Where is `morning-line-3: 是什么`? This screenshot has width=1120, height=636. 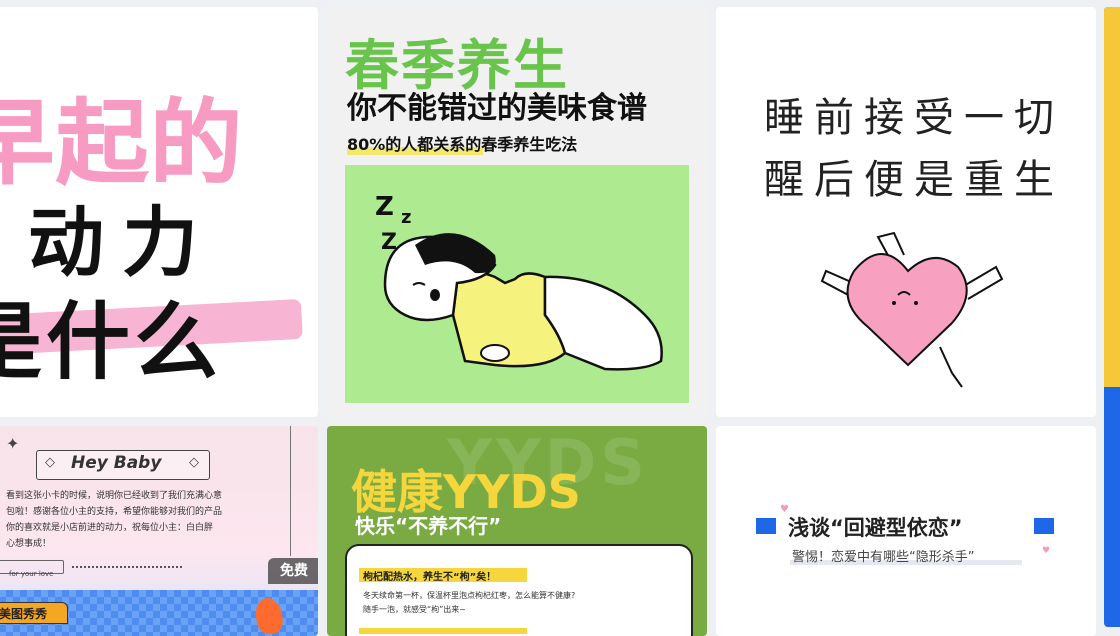
morning-line-3: 是什么 is located at coordinates (111, 342).